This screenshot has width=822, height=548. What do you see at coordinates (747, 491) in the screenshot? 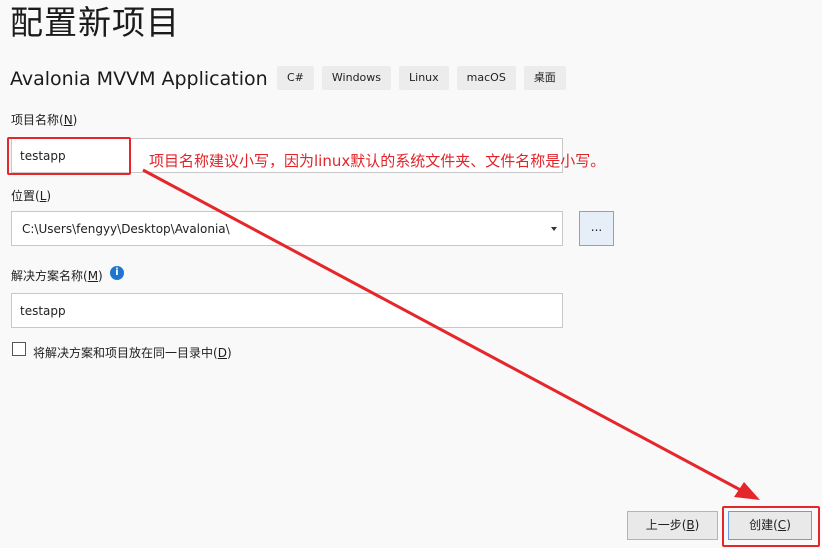
I see `arrow-head-icon` at bounding box center [747, 491].